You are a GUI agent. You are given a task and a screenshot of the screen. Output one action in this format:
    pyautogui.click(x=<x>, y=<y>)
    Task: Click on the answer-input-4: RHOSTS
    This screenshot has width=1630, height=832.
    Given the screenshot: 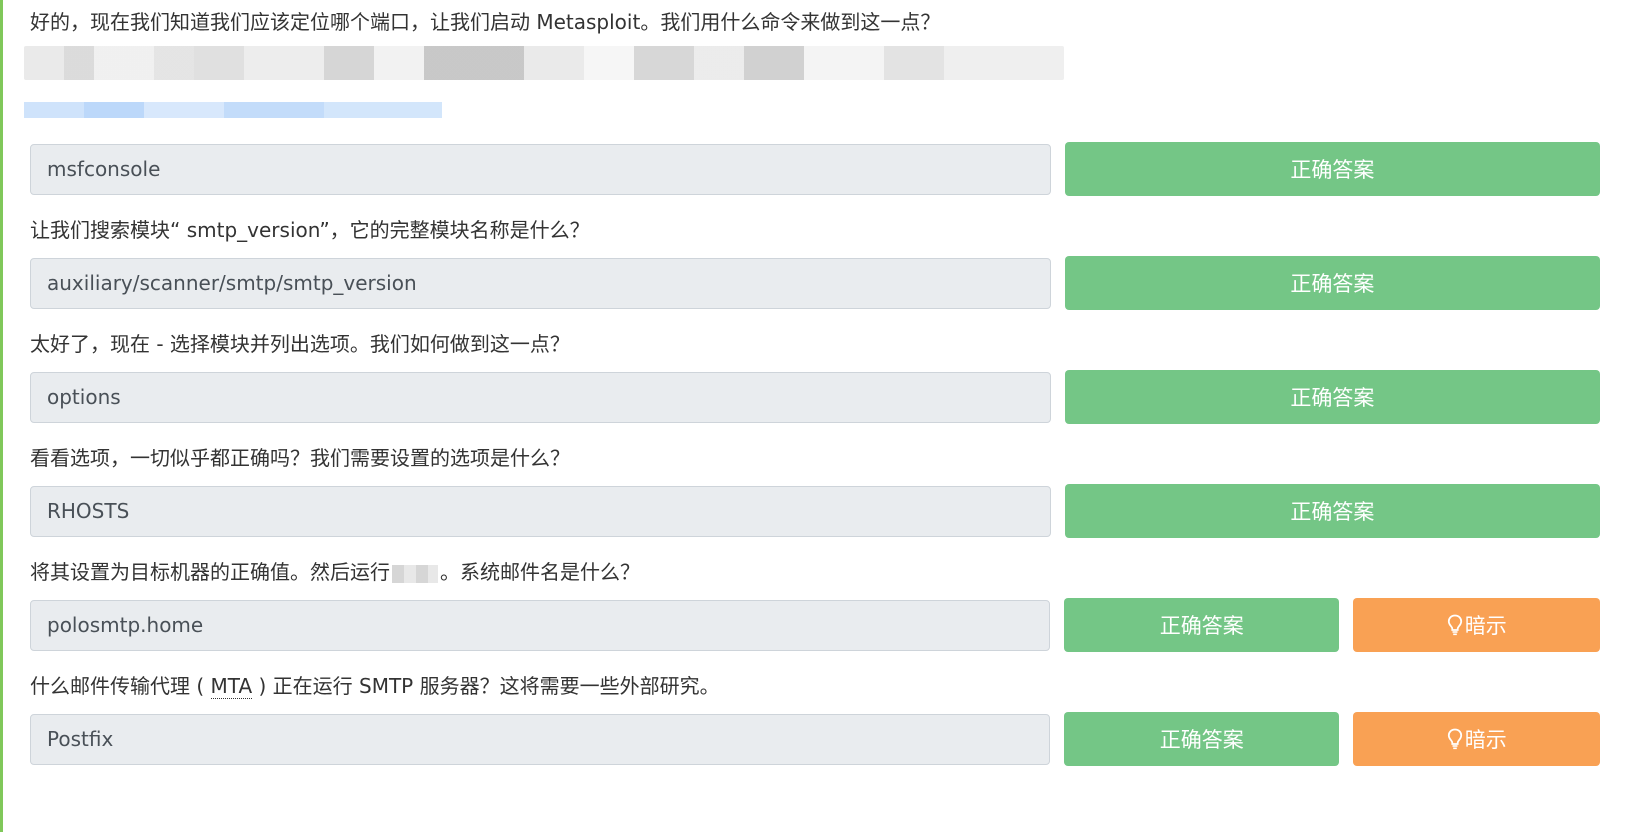 What is the action you would take?
    pyautogui.click(x=540, y=511)
    